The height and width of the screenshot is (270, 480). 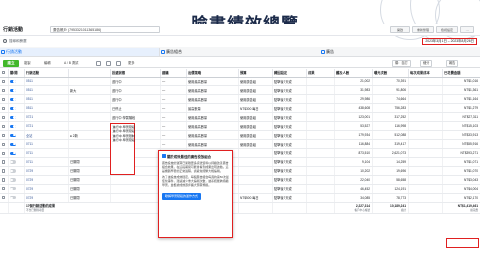 What do you see at coordinates (255, 73) in the screenshot?
I see `col-header: 預算` at bounding box center [255, 73].